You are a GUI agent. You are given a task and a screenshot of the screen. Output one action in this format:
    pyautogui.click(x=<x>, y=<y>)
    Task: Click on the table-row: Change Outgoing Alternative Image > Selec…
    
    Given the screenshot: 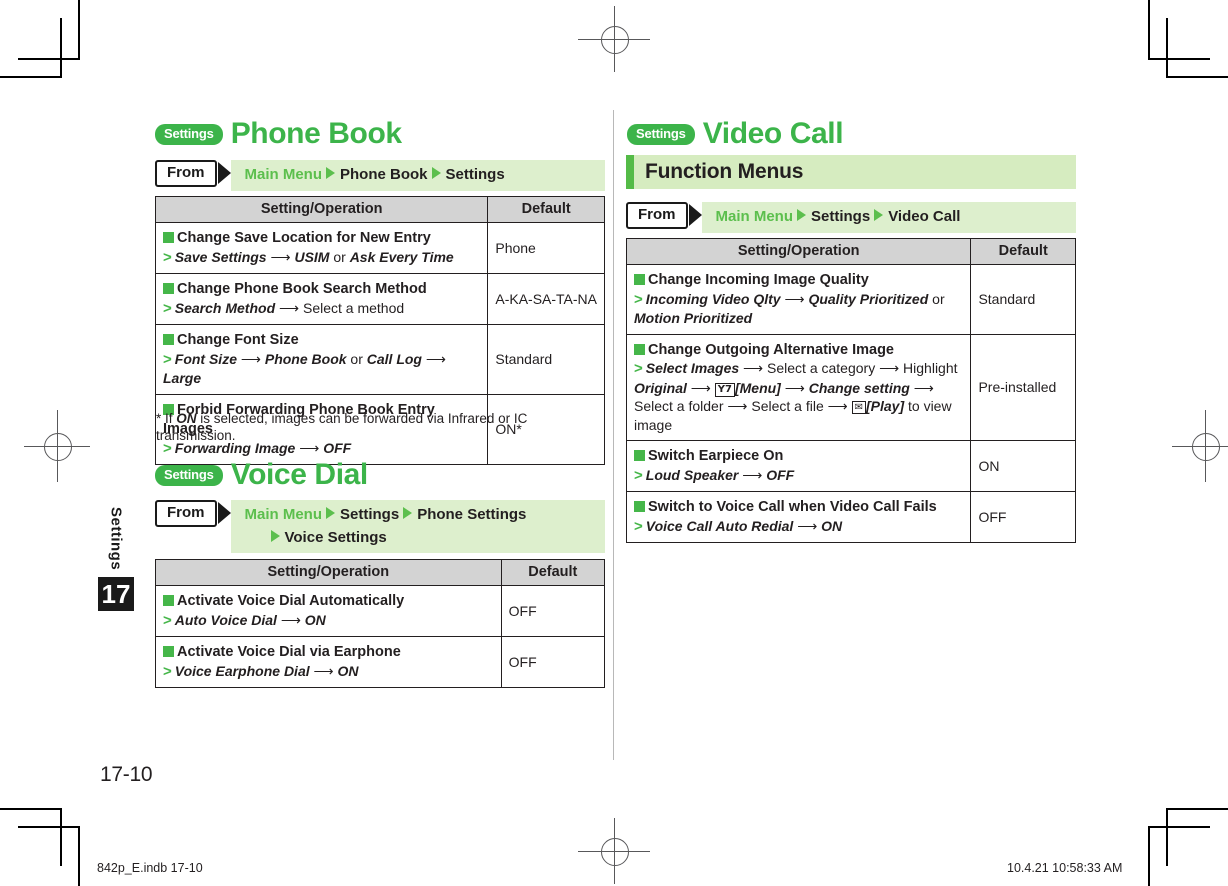 What is the action you would take?
    pyautogui.click(x=850, y=387)
    